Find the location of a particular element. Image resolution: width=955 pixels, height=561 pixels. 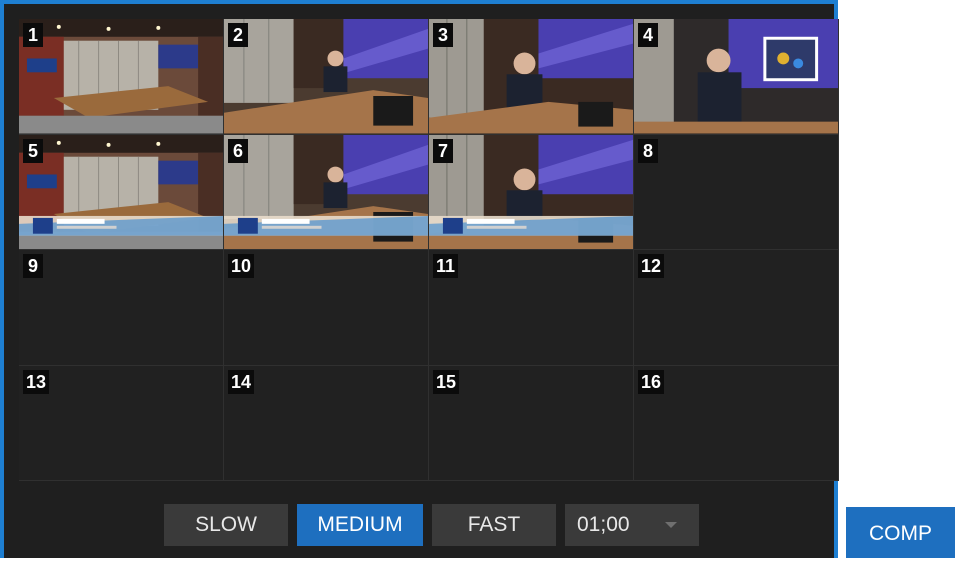

slot-number: 12 is located at coordinates (651, 266).